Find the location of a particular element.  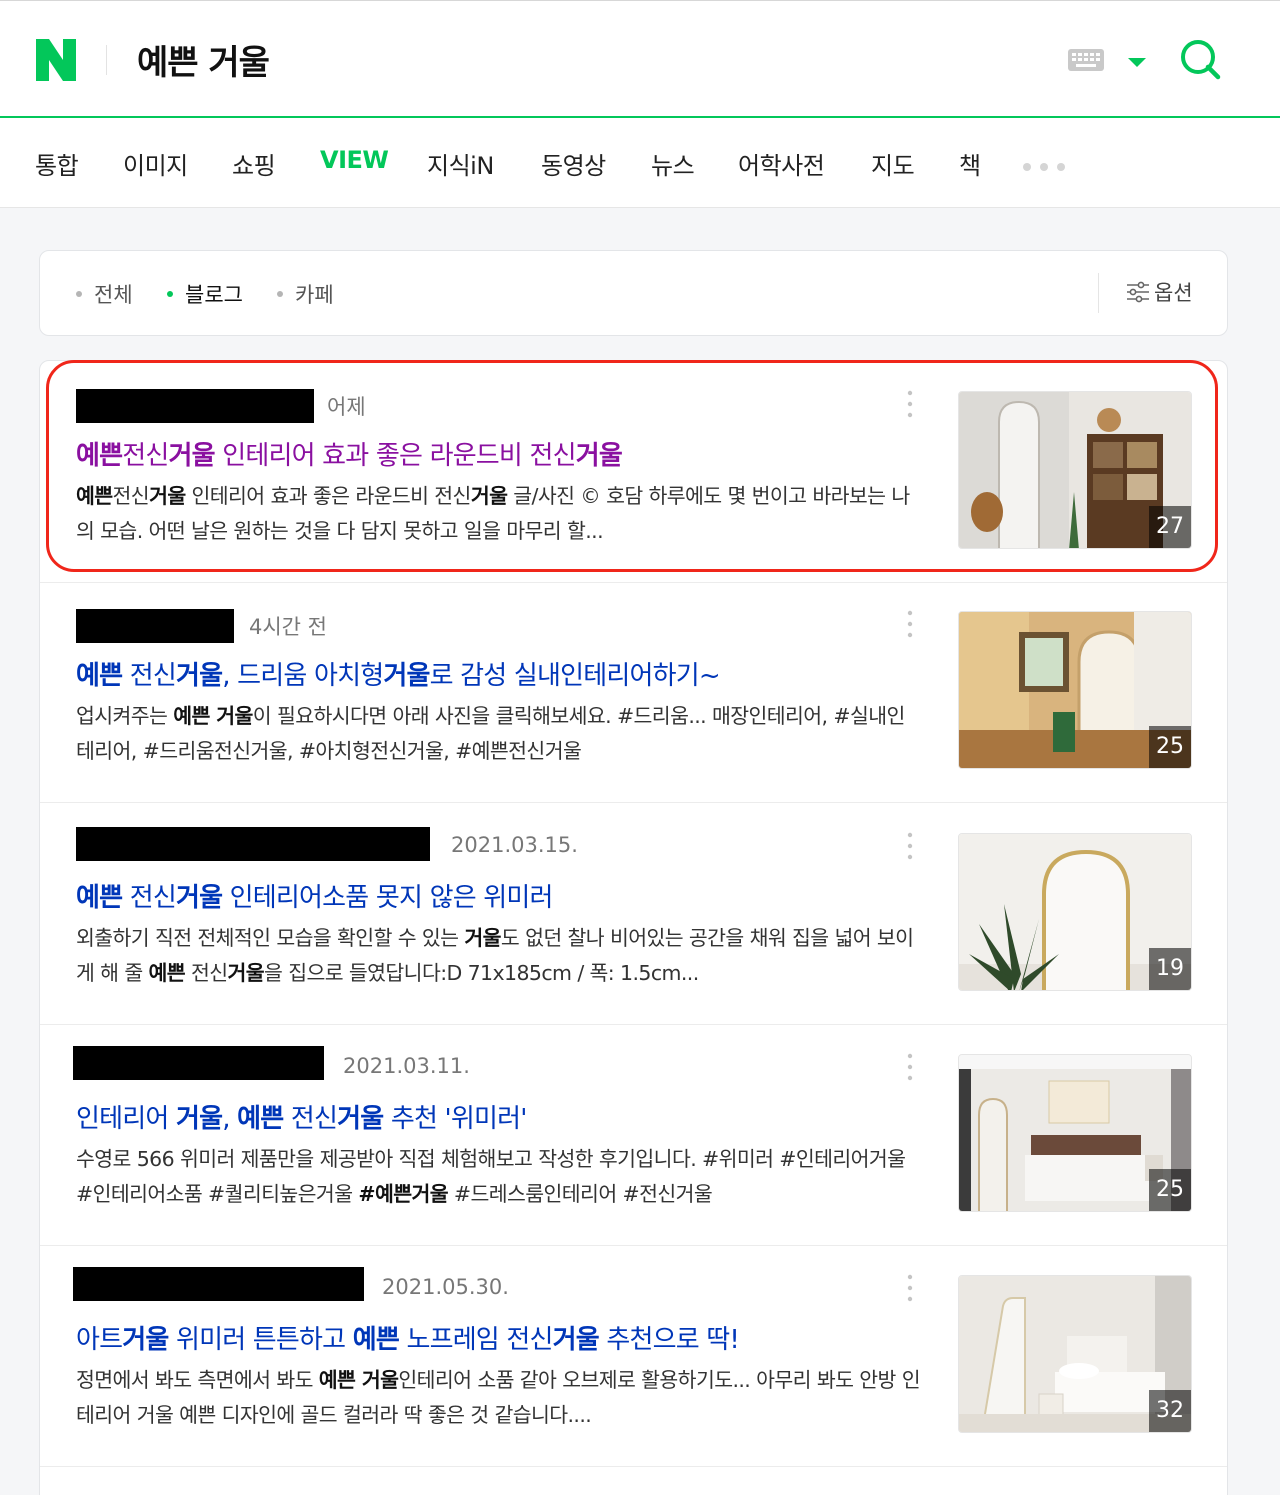

filter-all: 전체 is located at coordinates (104, 294).